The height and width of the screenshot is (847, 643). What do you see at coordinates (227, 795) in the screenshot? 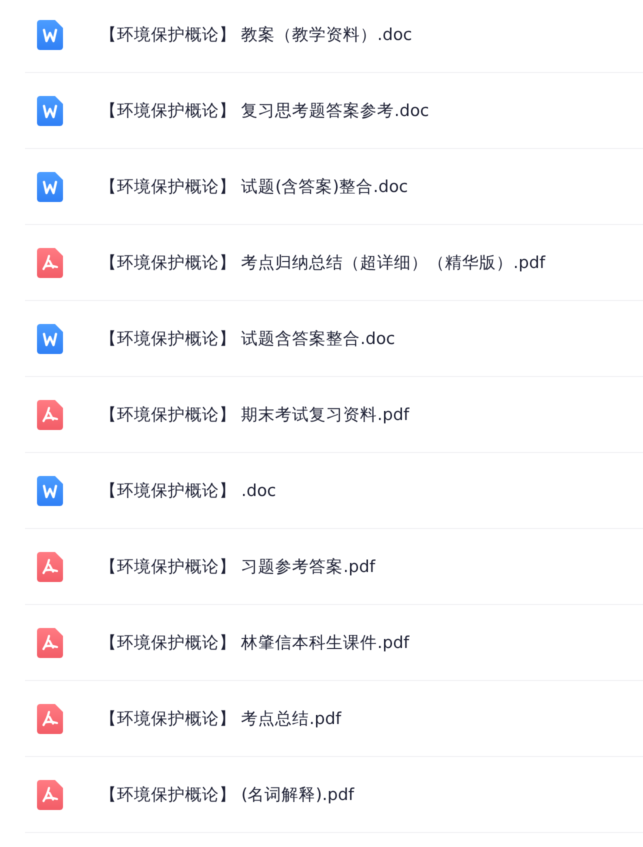
I see `file-name: 【环境保护概论】 (名词解释).pdf` at bounding box center [227, 795].